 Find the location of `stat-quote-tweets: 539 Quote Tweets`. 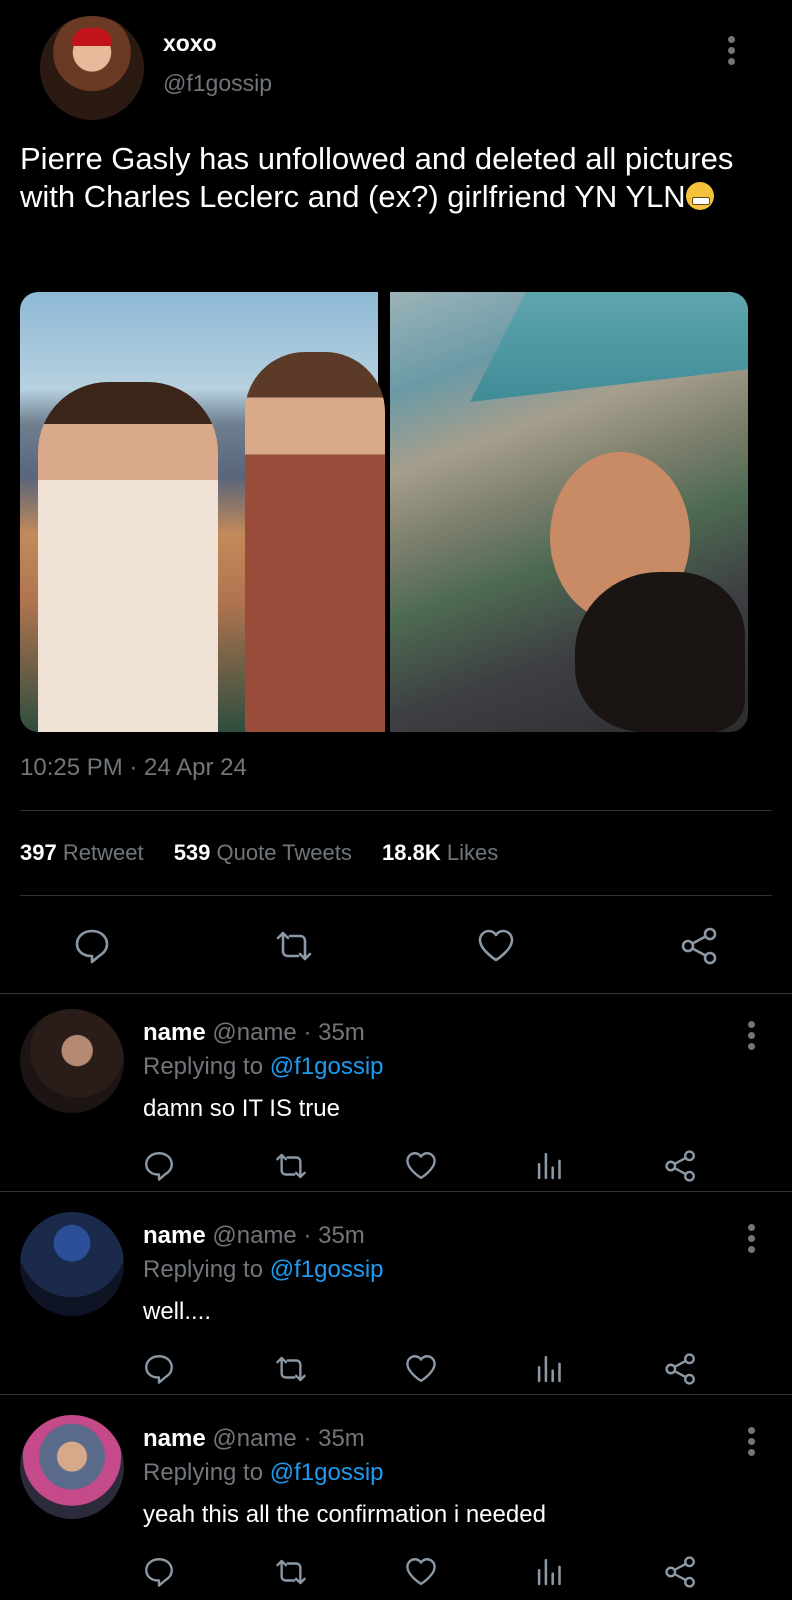

stat-quote-tweets: 539 Quote Tweets is located at coordinates (263, 852).